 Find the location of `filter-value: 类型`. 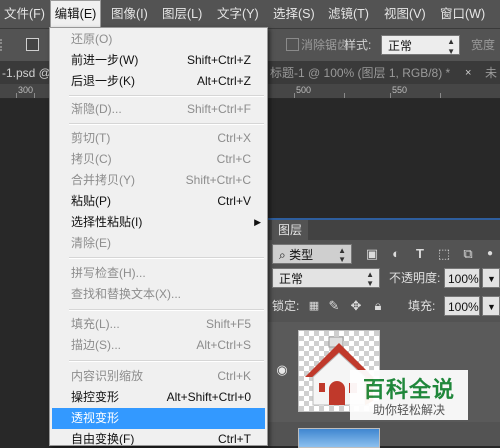

filter-value: 类型 is located at coordinates (301, 255).